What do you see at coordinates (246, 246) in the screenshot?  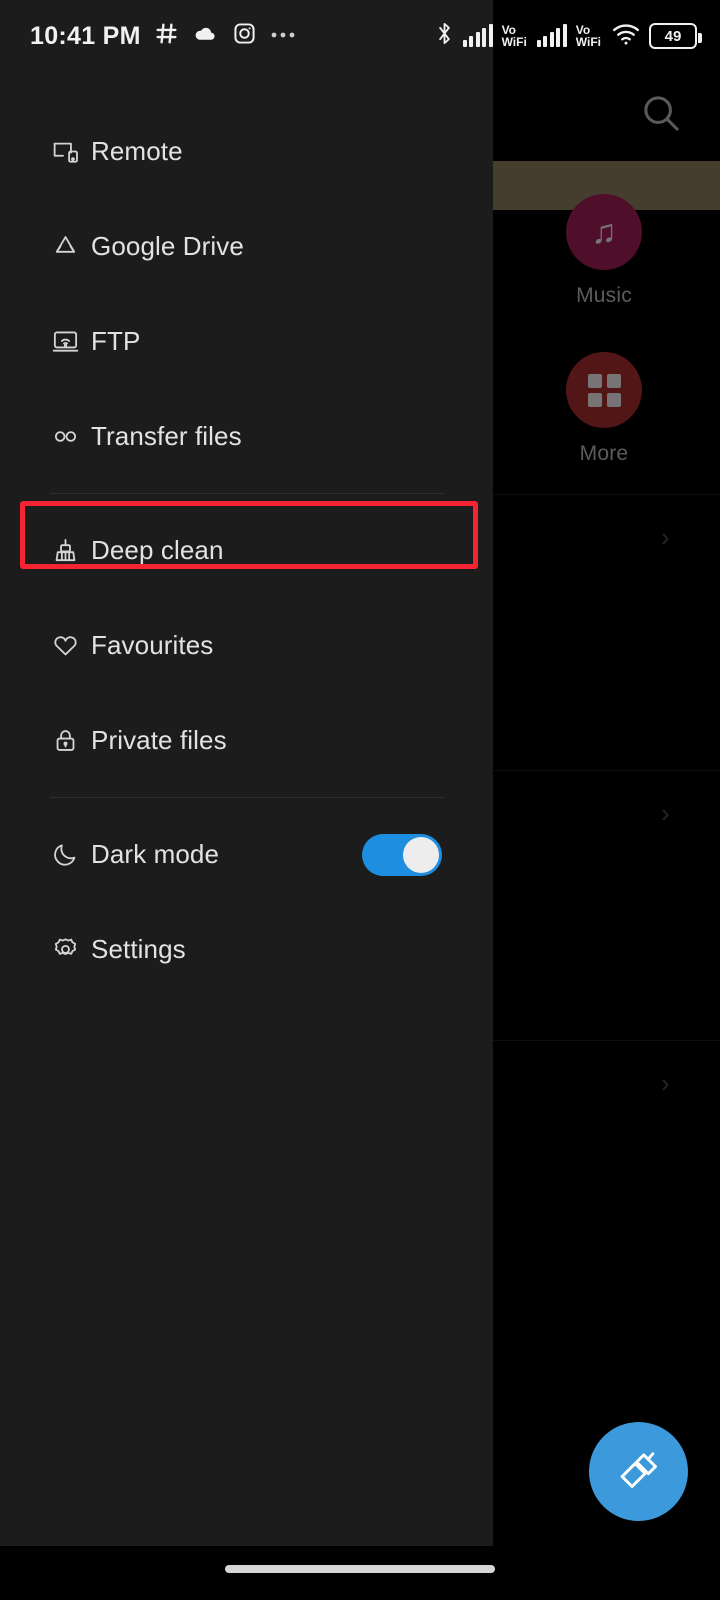 I see `drawer-item-google-drive: Google Drive` at bounding box center [246, 246].